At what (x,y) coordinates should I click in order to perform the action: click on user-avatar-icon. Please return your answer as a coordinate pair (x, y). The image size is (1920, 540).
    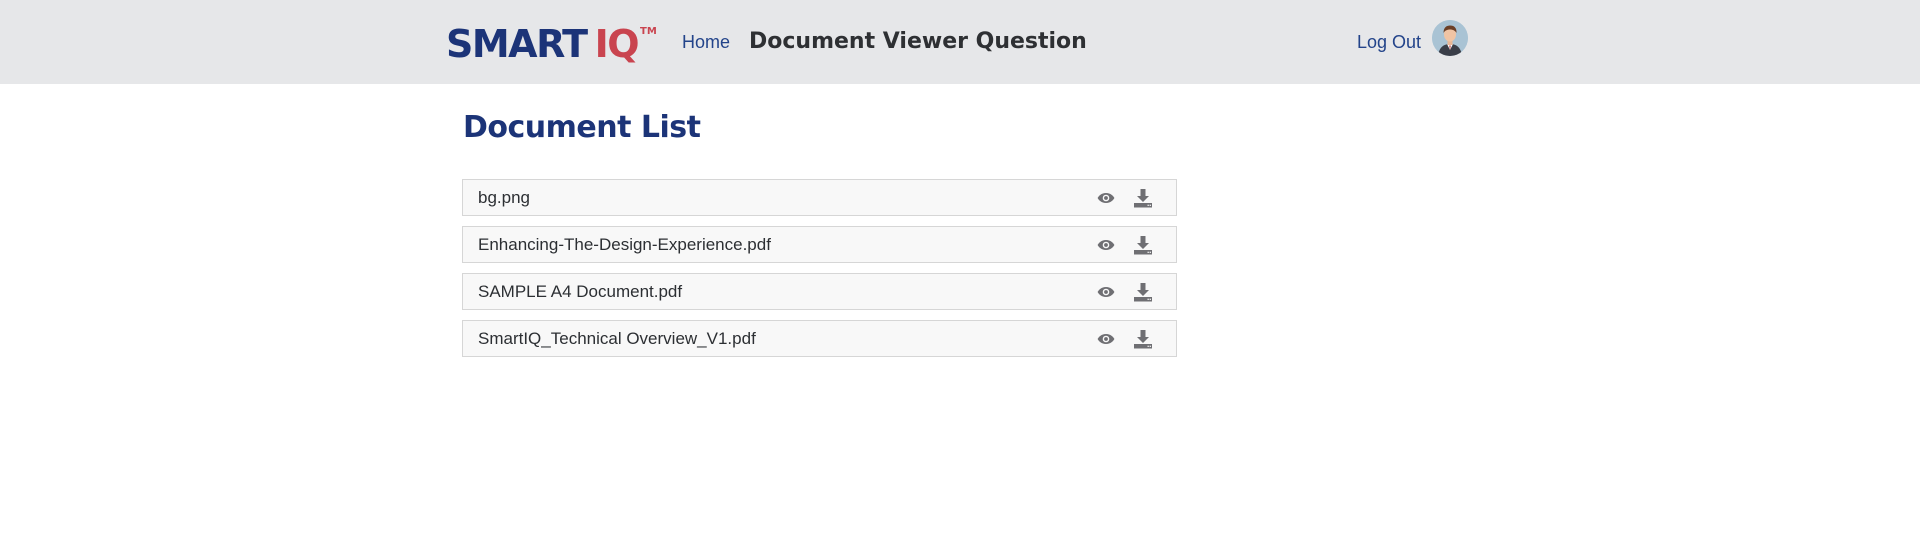
    Looking at the image, I should click on (1450, 38).